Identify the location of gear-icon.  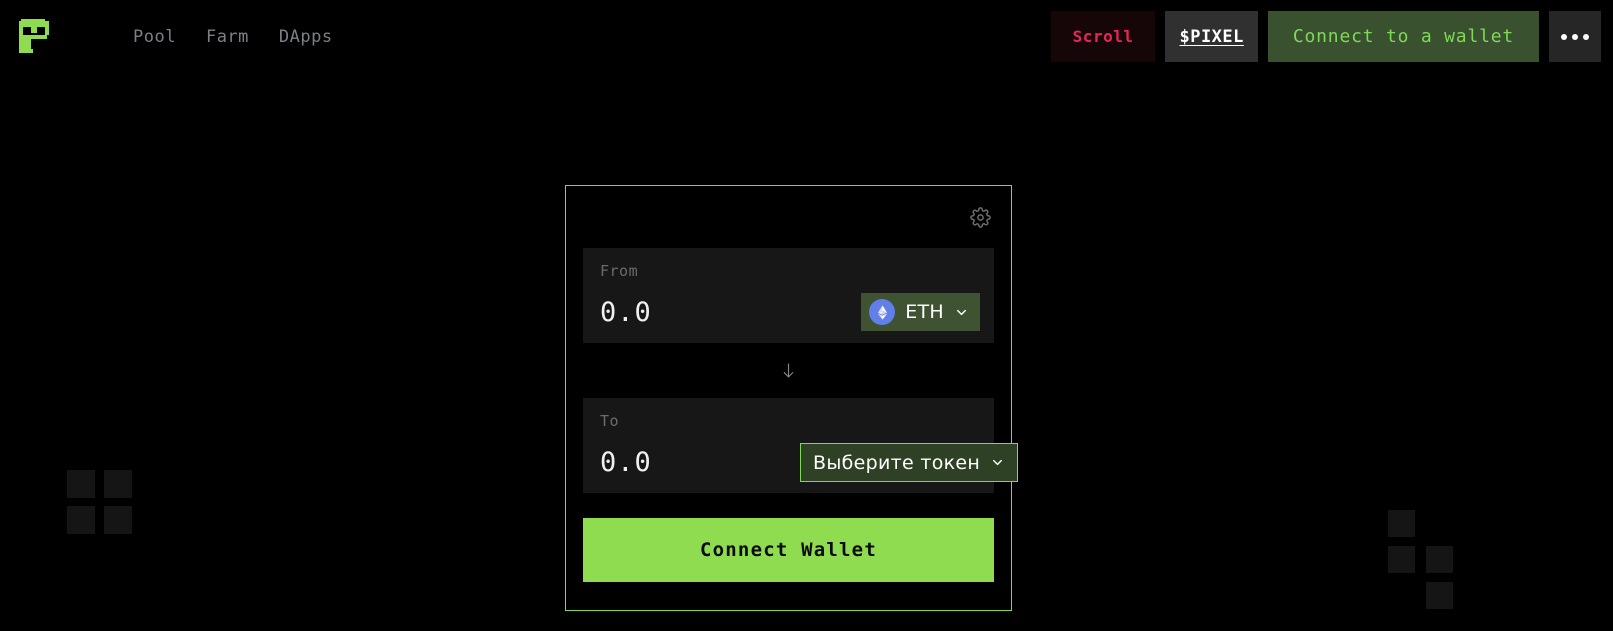
(980, 217).